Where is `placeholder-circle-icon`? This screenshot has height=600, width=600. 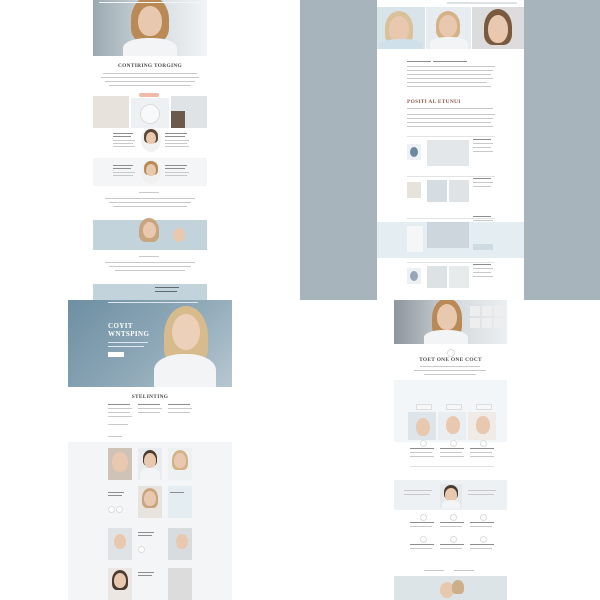
placeholder-circle-icon is located at coordinates (451, 353).